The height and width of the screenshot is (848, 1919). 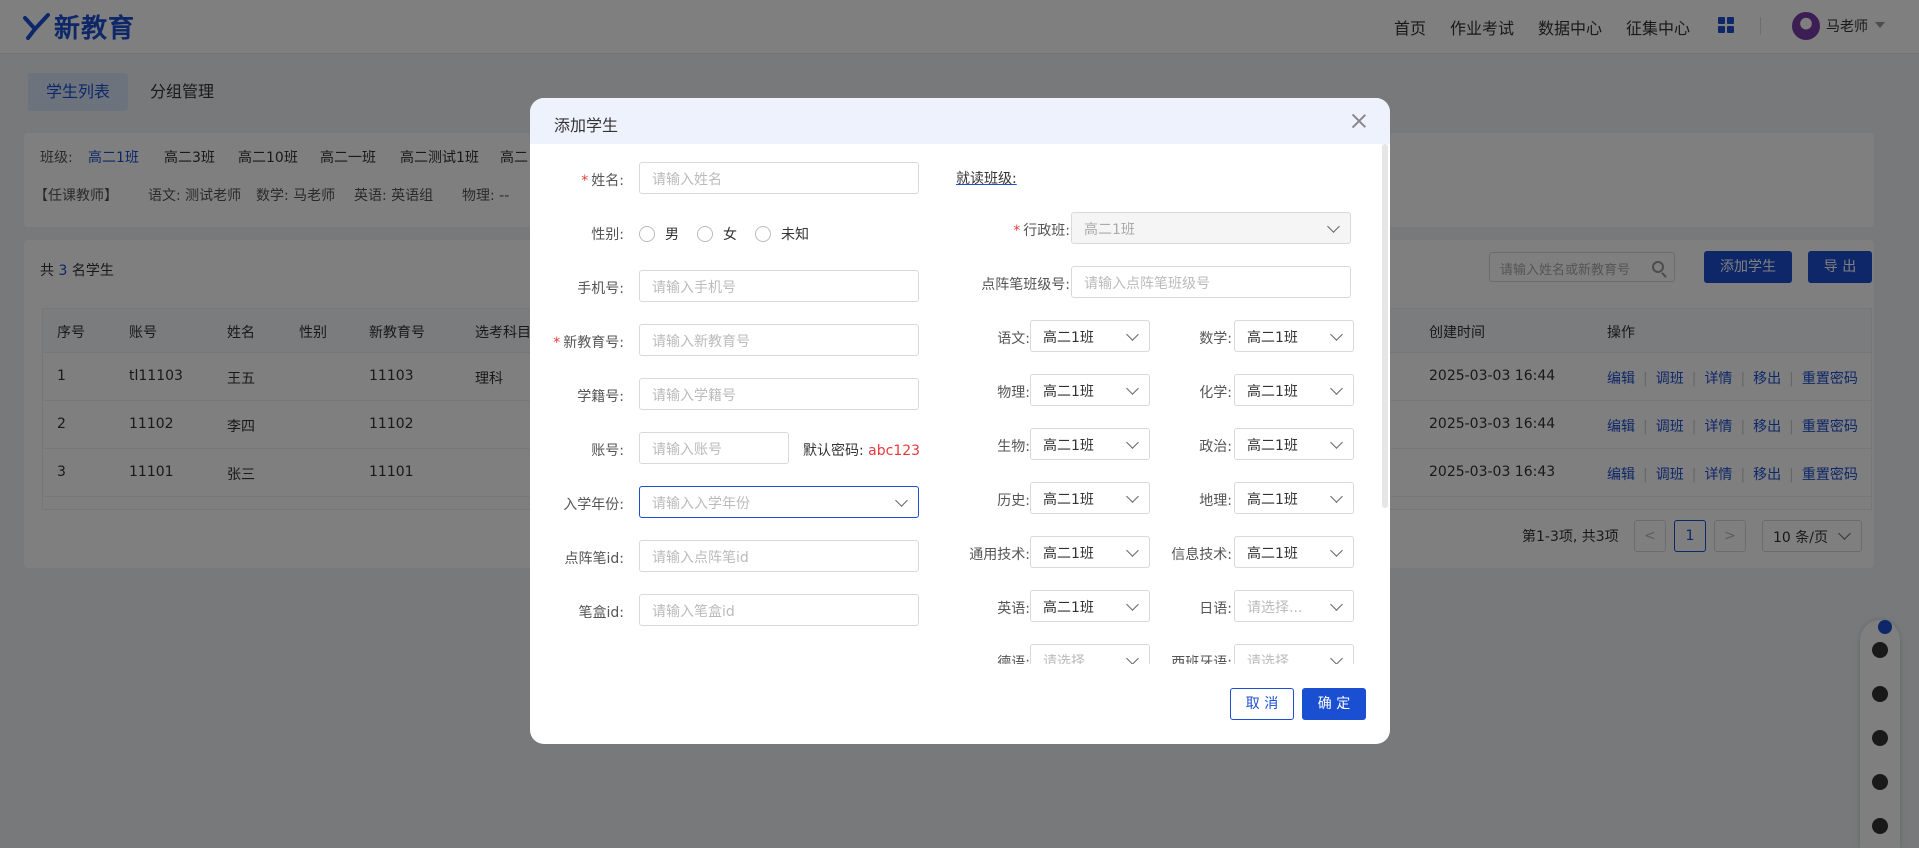 What do you see at coordinates (594, 559) in the screenshot?
I see `pen-id-label: 点阵笔id:` at bounding box center [594, 559].